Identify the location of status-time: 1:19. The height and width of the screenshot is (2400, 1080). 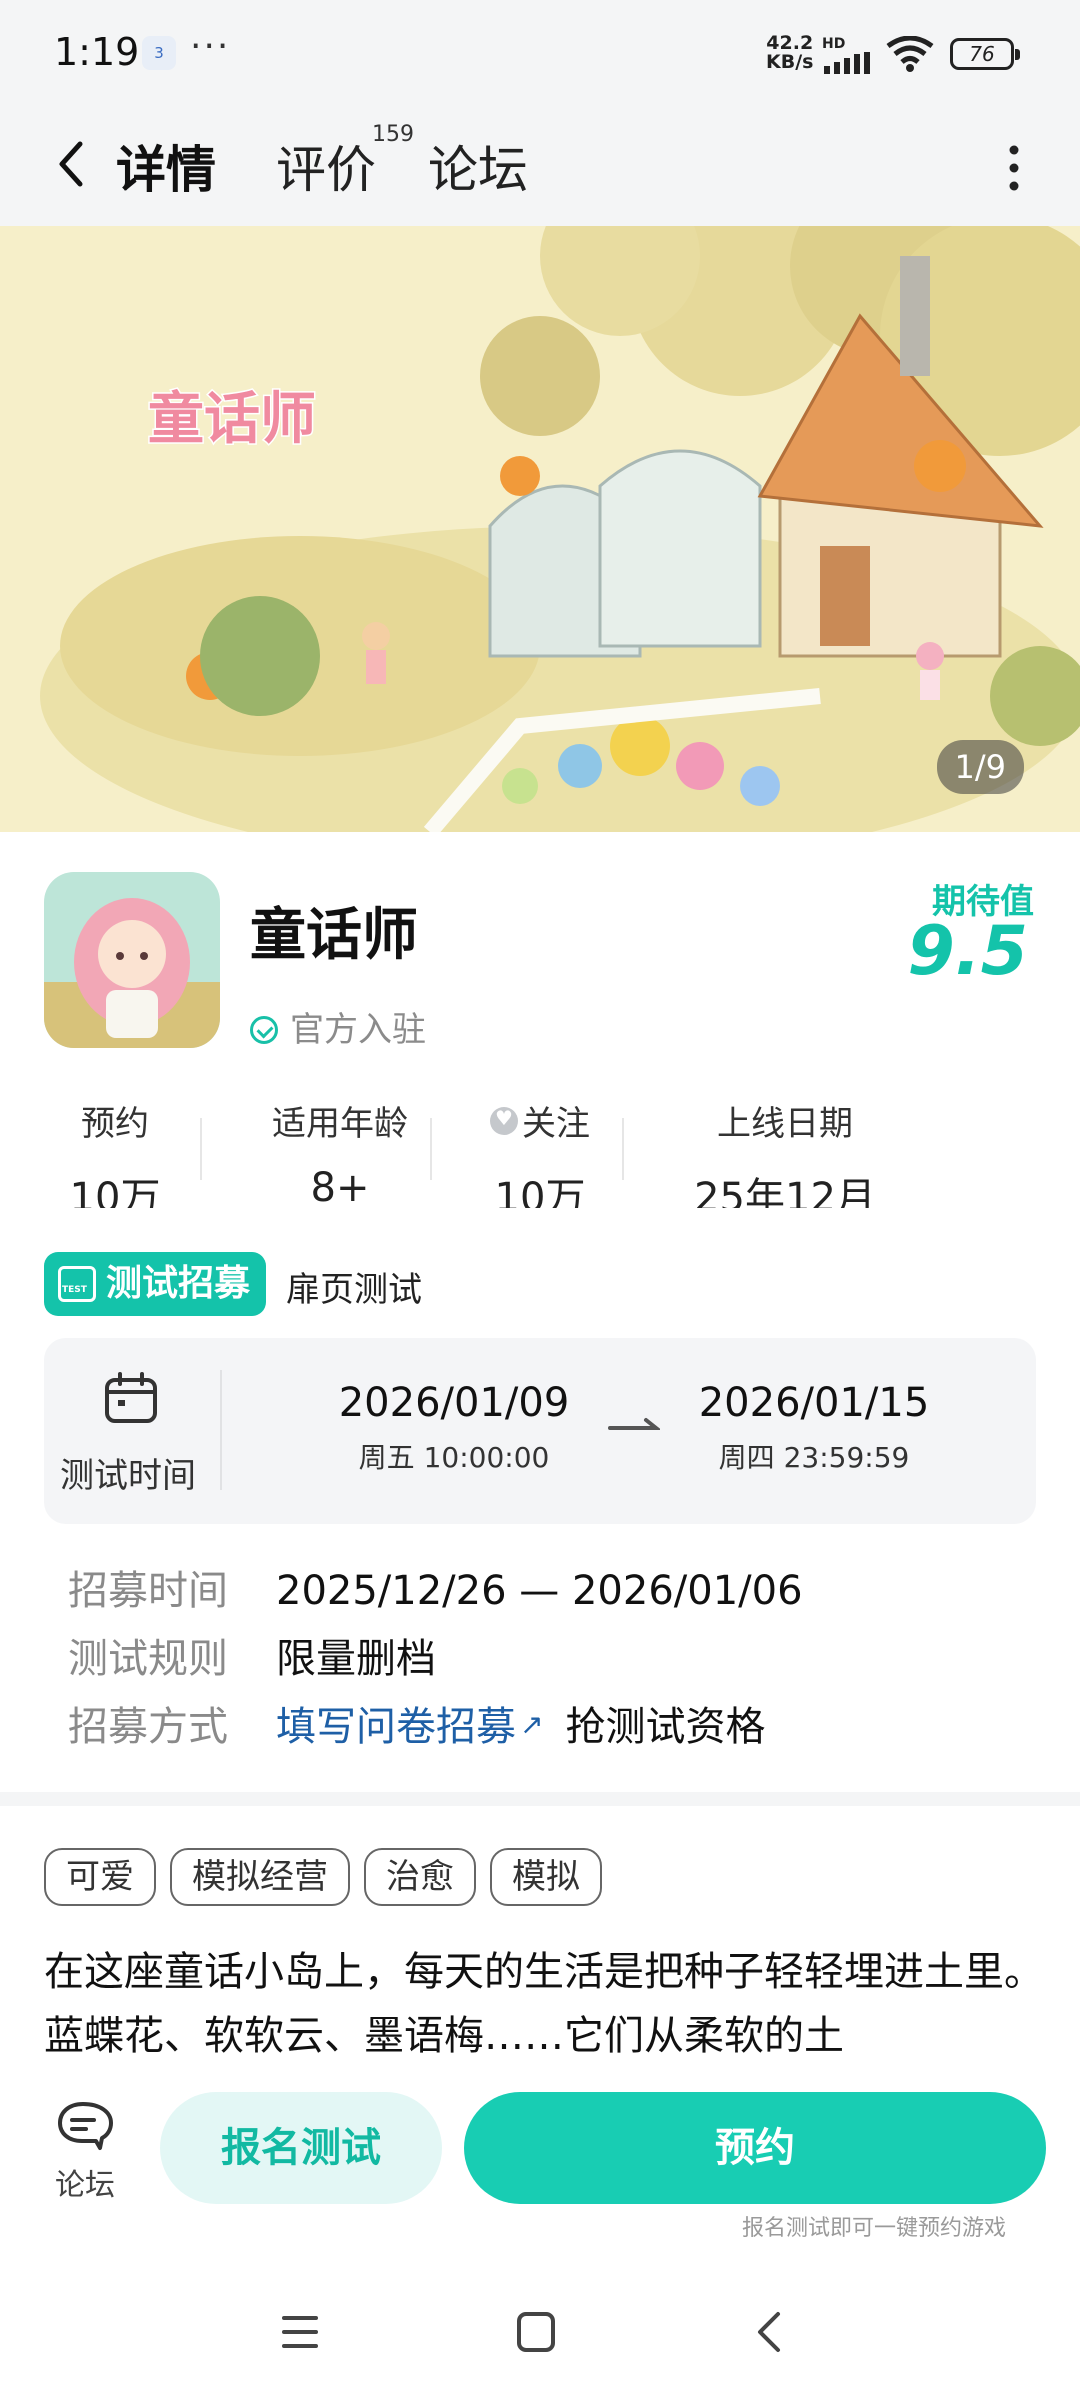
(97, 52).